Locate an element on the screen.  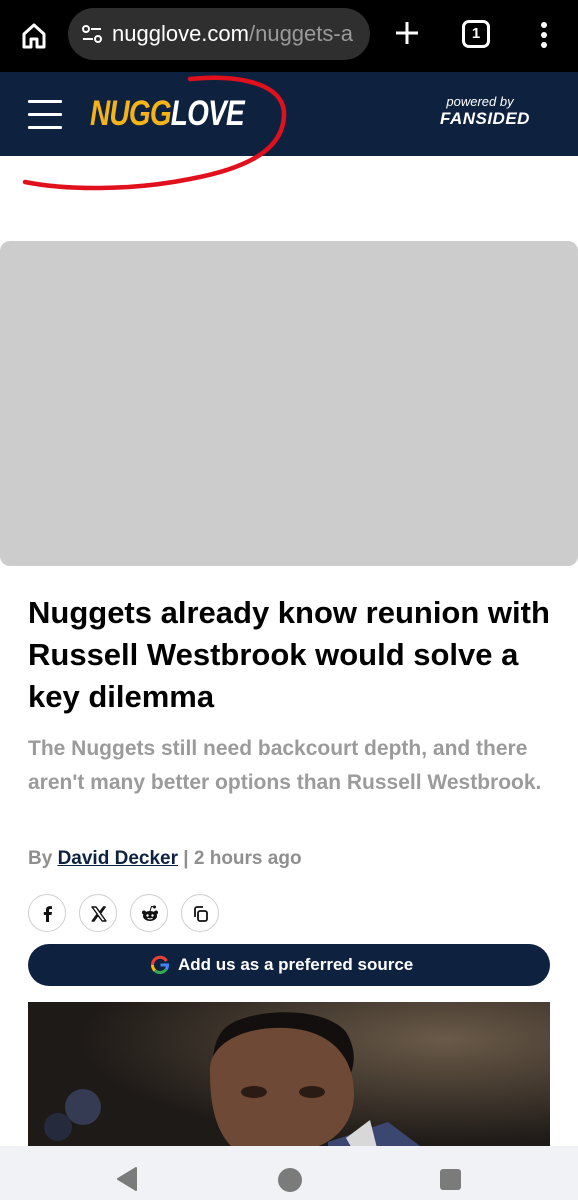
powered-by-badge: powered by FANSIDED is located at coordinates (485, 111).